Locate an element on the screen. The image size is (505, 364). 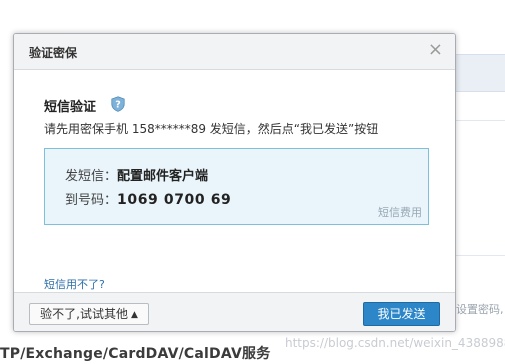
sms-fee-note: 短信费用 is located at coordinates (400, 212).